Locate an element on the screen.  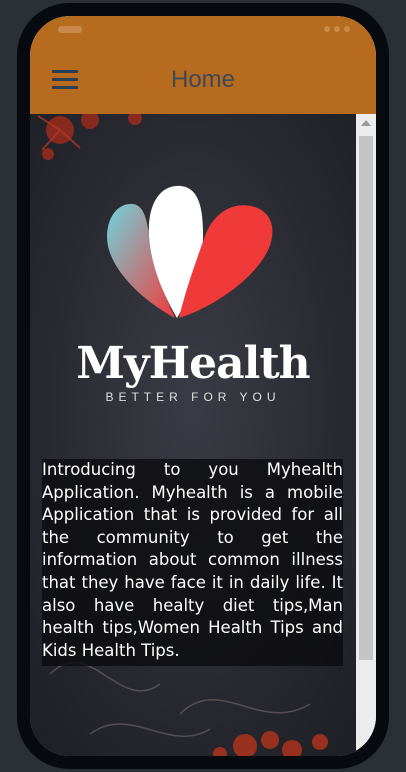
battery-icon is located at coordinates (347, 29).